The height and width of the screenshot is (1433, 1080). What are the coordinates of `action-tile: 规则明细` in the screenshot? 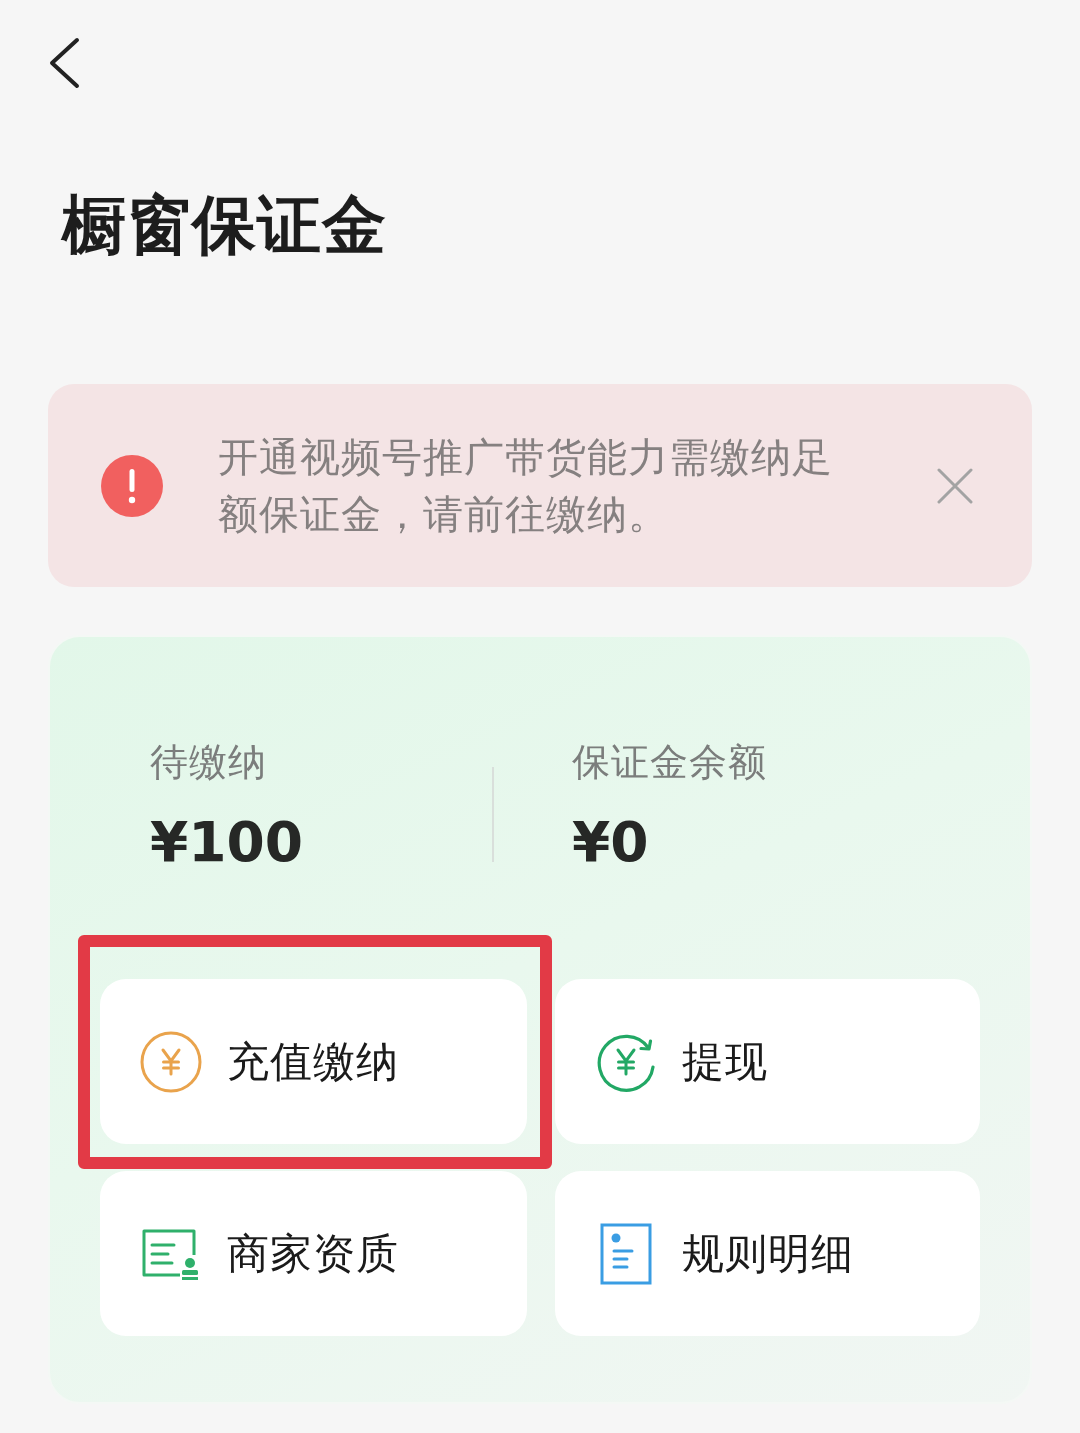 It's located at (767, 1253).